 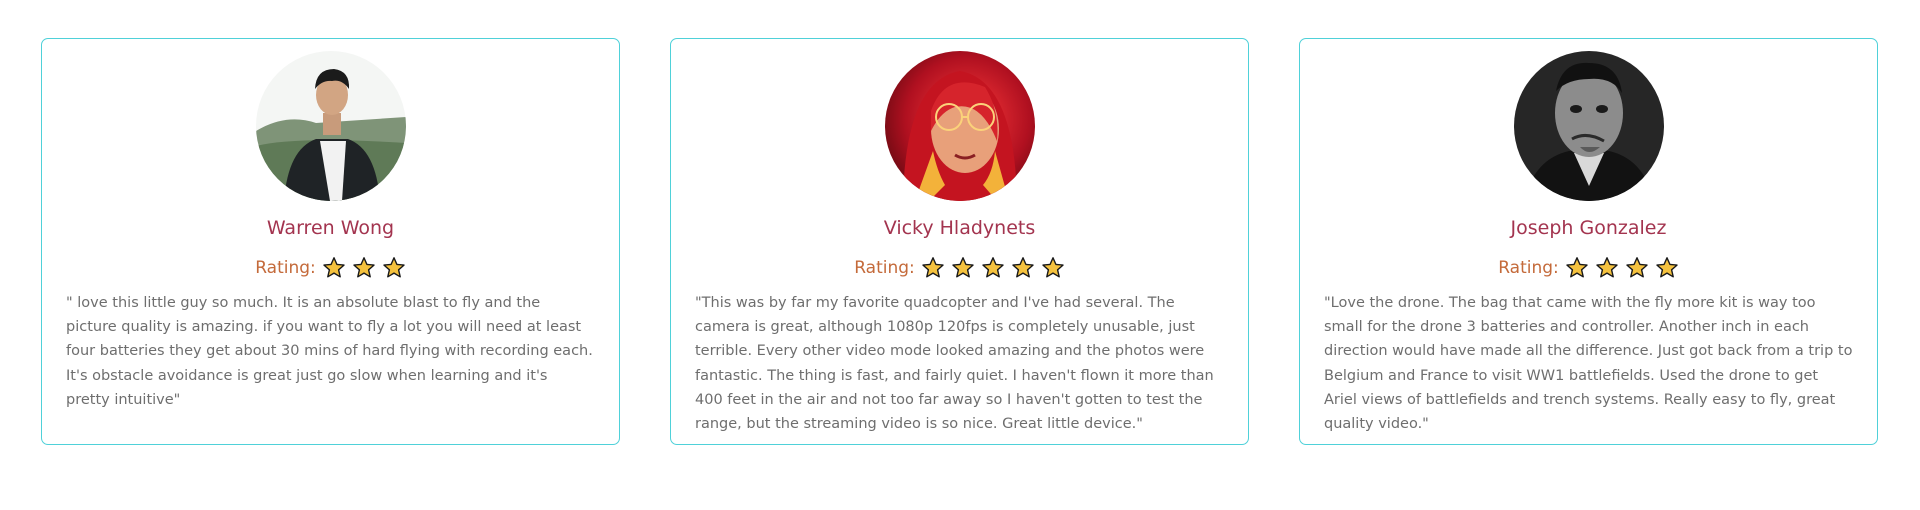 What do you see at coordinates (1588, 228) in the screenshot?
I see `reviewer-name: Joseph Gonzalez` at bounding box center [1588, 228].